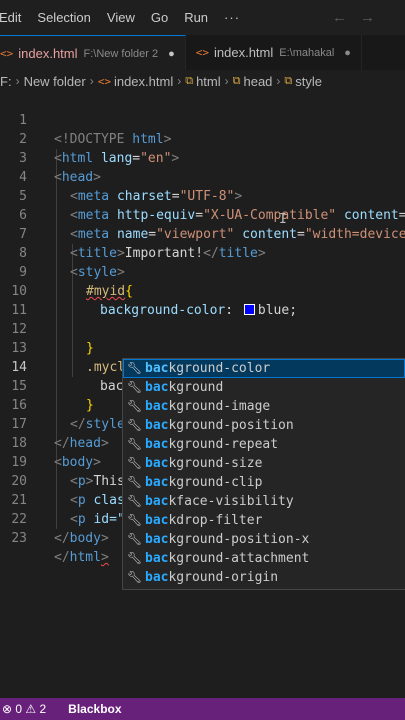 This screenshot has width=405, height=720. I want to click on menu-more-icon: ···, so click(232, 17).